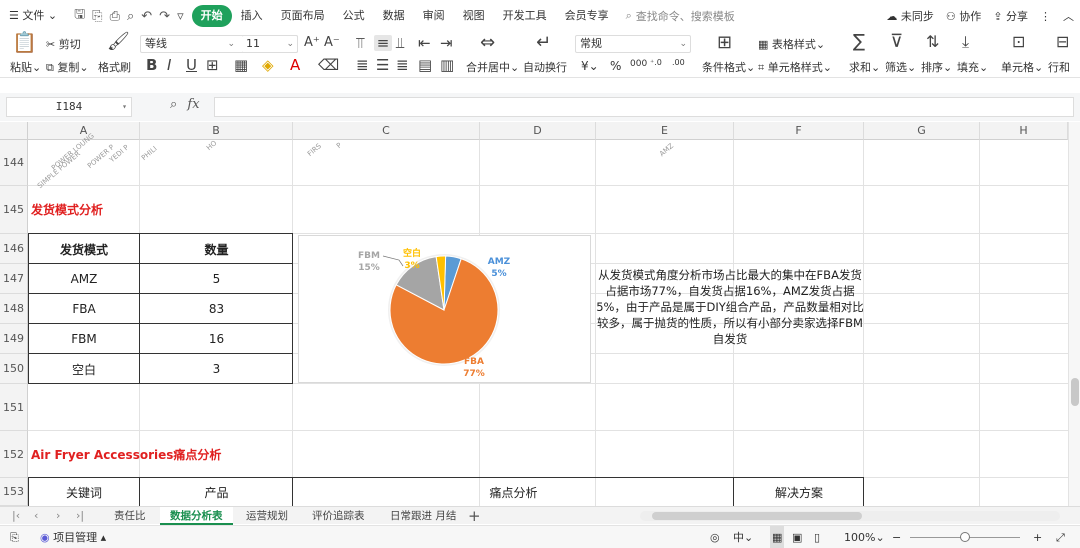  What do you see at coordinates (728, 67) in the screenshot?
I see `conditional-format-button: 条件格式⌄` at bounding box center [728, 67].